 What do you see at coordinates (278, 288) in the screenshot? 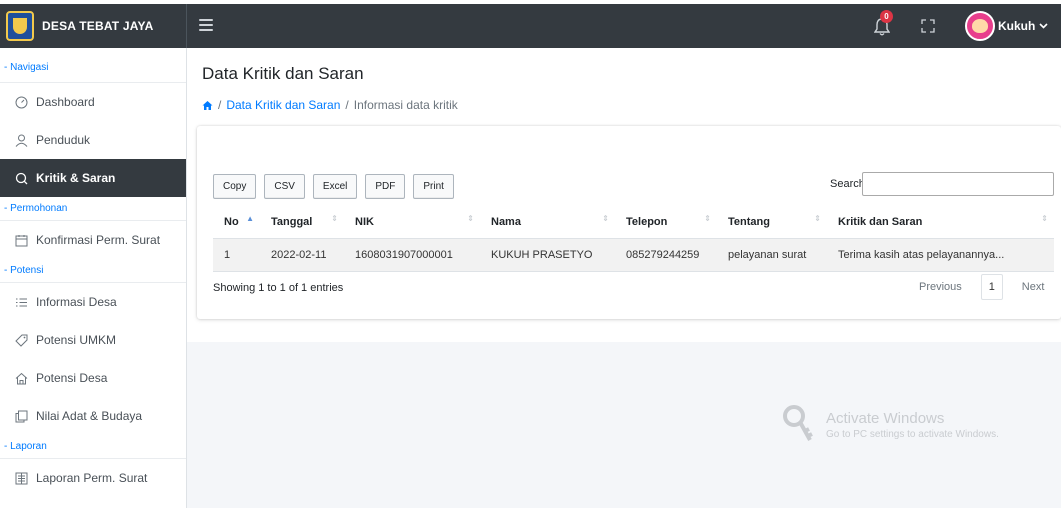
I see `table-info: Showing 1 to 1 of 1 entries` at bounding box center [278, 288].